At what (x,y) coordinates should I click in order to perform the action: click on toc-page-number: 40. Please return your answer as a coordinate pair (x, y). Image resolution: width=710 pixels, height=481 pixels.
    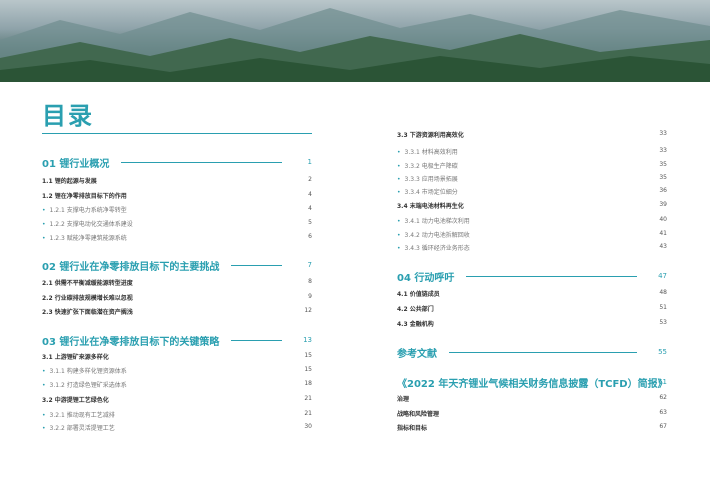
    Looking at the image, I should click on (663, 219).